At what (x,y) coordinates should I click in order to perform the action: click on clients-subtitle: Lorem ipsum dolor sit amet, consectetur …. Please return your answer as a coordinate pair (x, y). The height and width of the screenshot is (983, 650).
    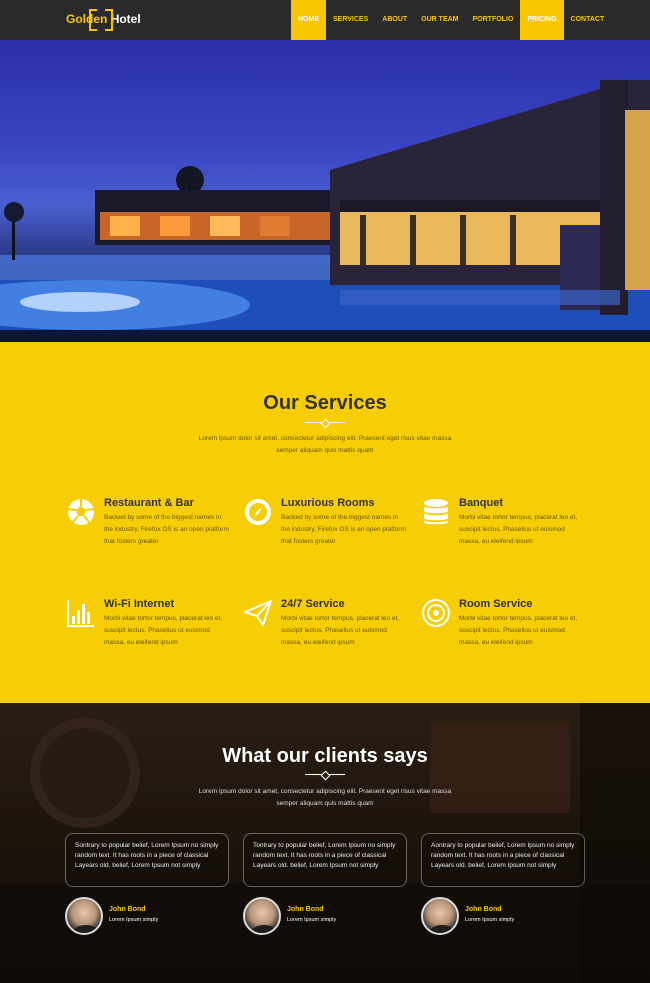
    Looking at the image, I should click on (325, 797).